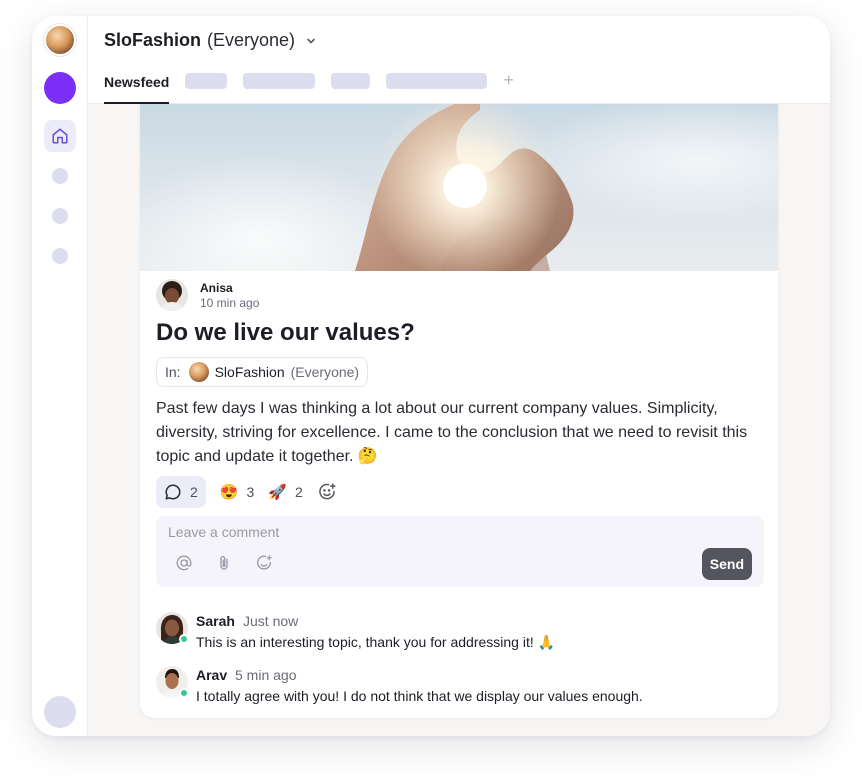 The image size is (862, 784). I want to click on reaction-rocket: 🚀 2, so click(285, 492).